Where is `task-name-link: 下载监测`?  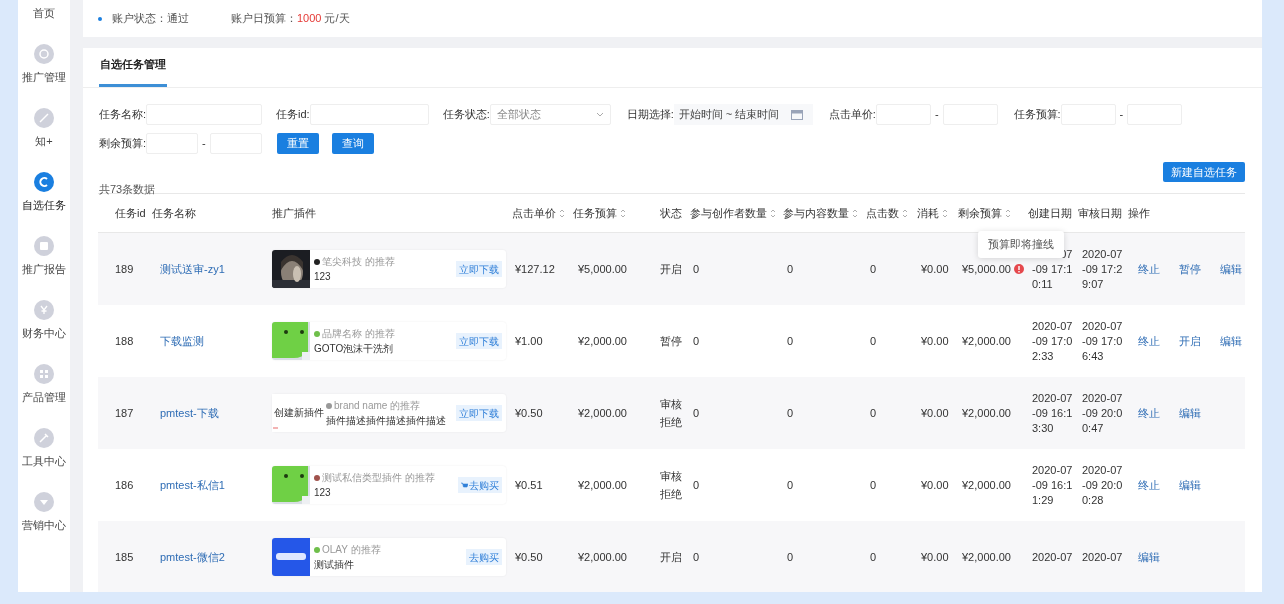
task-name-link: 下载监测 is located at coordinates (182, 340).